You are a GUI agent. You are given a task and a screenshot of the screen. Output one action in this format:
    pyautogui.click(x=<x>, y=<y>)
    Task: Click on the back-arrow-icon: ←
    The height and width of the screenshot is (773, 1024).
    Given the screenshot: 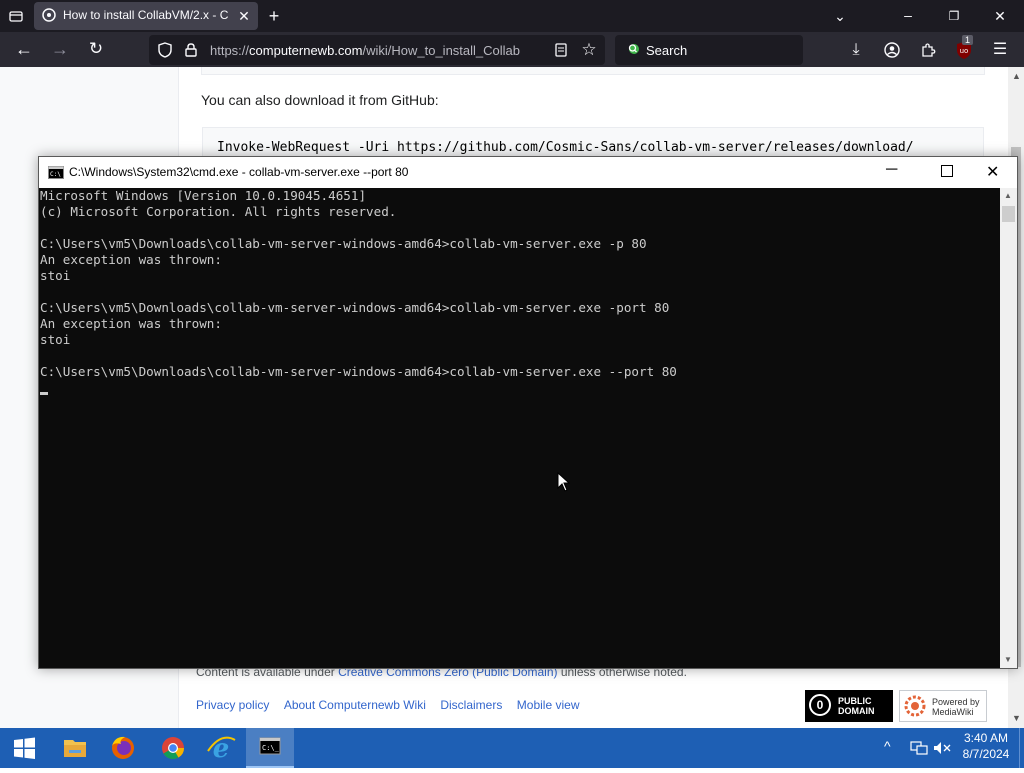 What is the action you would take?
    pyautogui.click(x=24, y=49)
    